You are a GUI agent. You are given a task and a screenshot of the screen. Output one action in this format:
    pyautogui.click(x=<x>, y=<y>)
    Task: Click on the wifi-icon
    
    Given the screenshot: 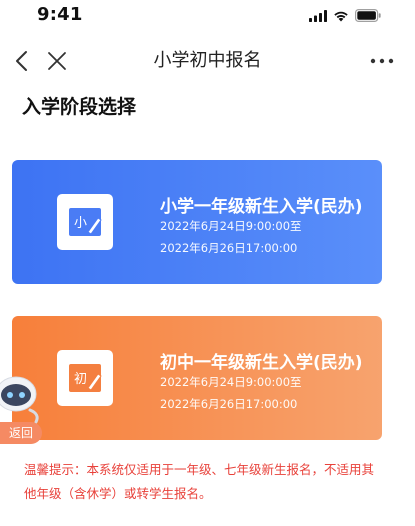 What is the action you would take?
    pyautogui.click(x=341, y=16)
    